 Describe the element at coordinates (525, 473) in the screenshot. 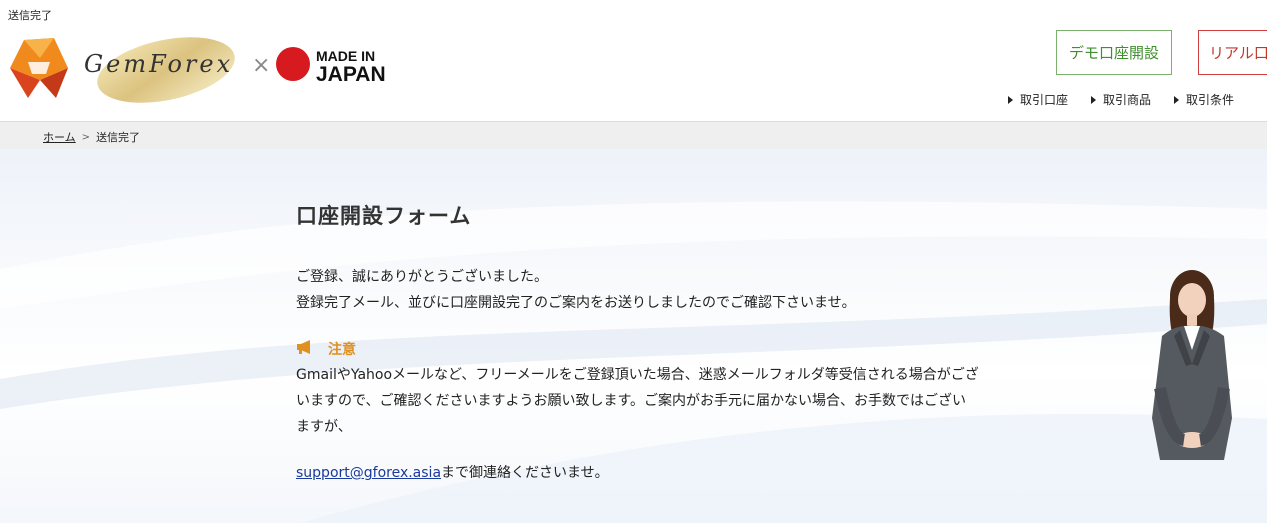

I see `contact-suffix: まで御連絡くださいませ。` at that location.